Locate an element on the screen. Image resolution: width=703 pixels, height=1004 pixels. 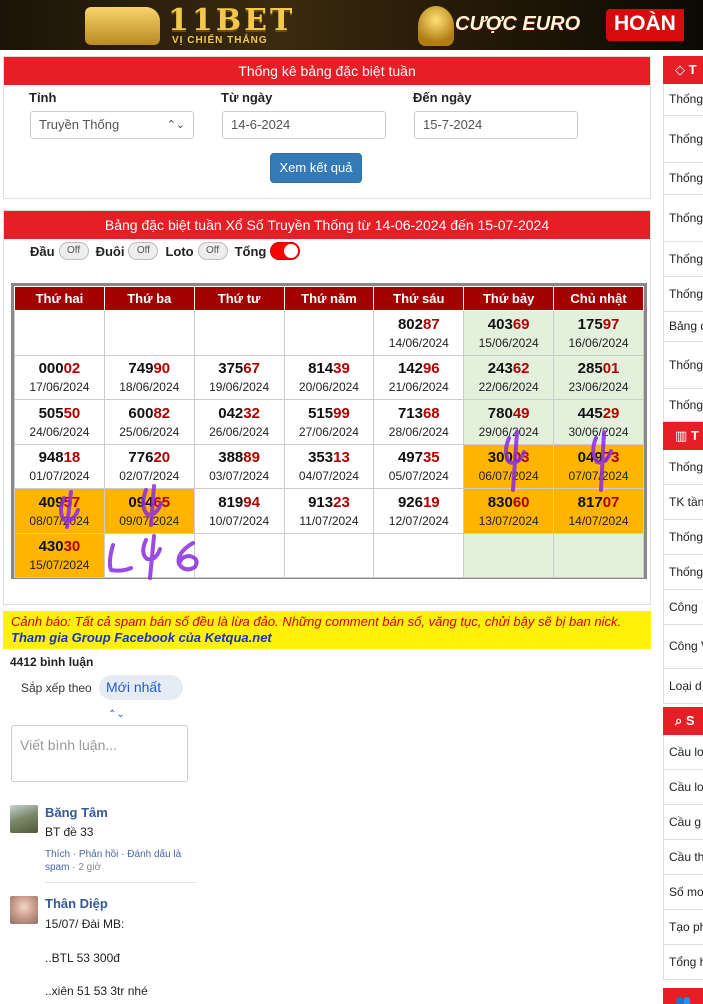
sidebar-link: Công VIP is located at coordinates (683, 647).